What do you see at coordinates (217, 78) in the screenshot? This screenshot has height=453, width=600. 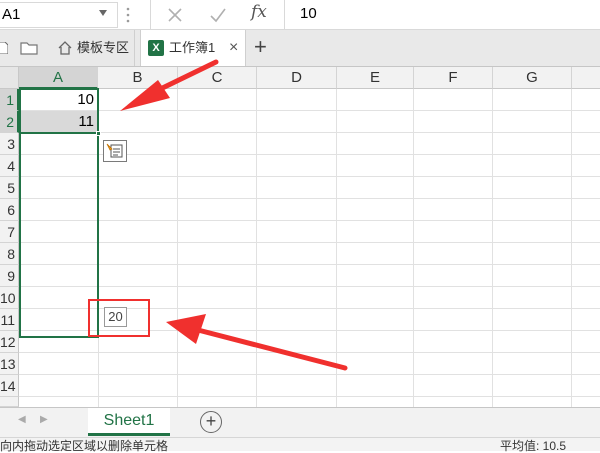 I see `column-header-c: C` at bounding box center [217, 78].